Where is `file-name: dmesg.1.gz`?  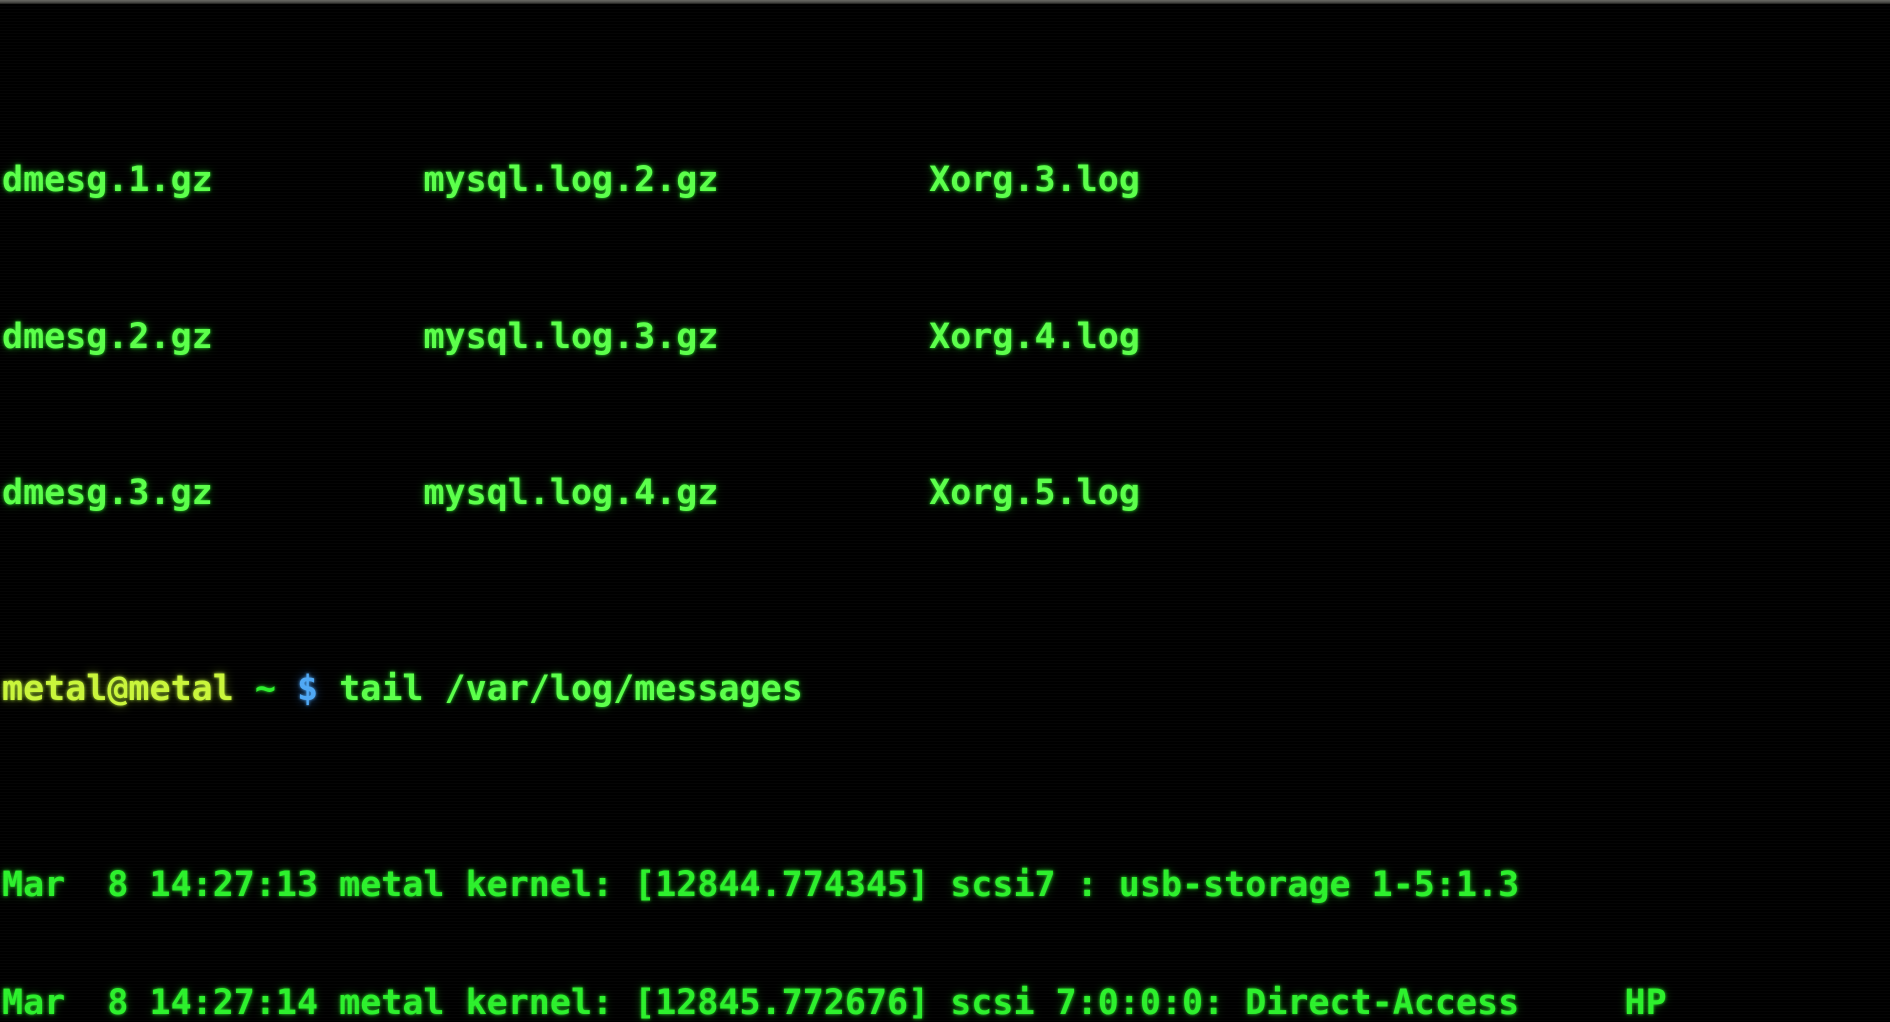
file-name: dmesg.1.gz is located at coordinates (107, 180).